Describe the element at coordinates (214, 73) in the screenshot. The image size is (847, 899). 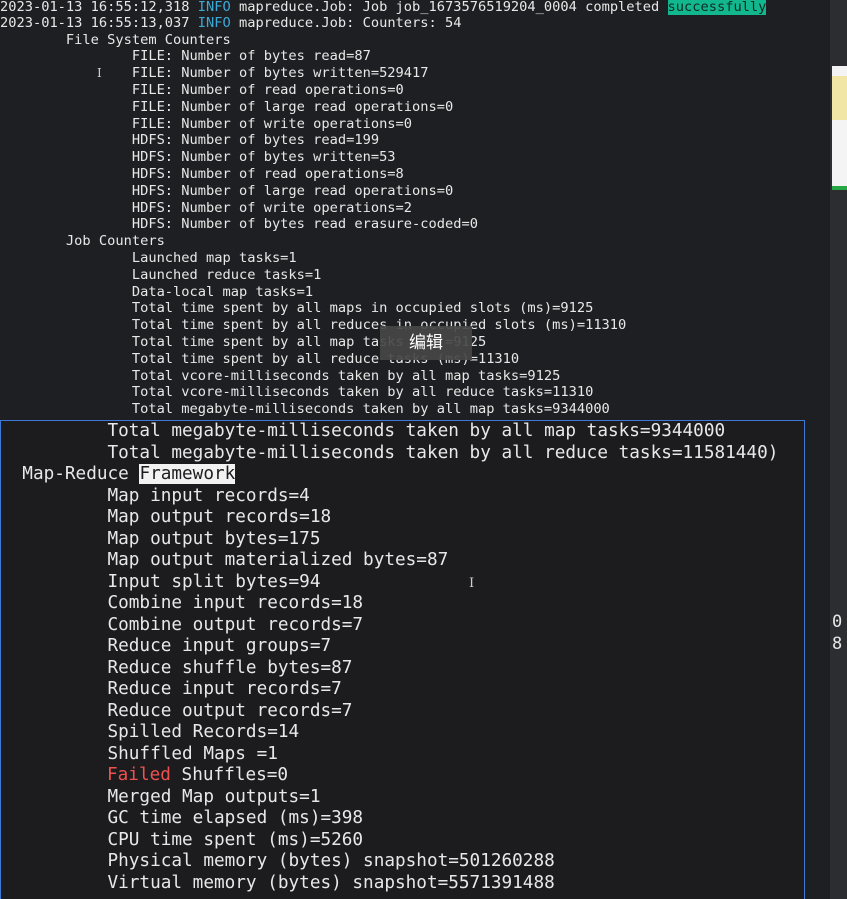
I see `counter-line: FILE: Number of bytes written=529417` at that location.